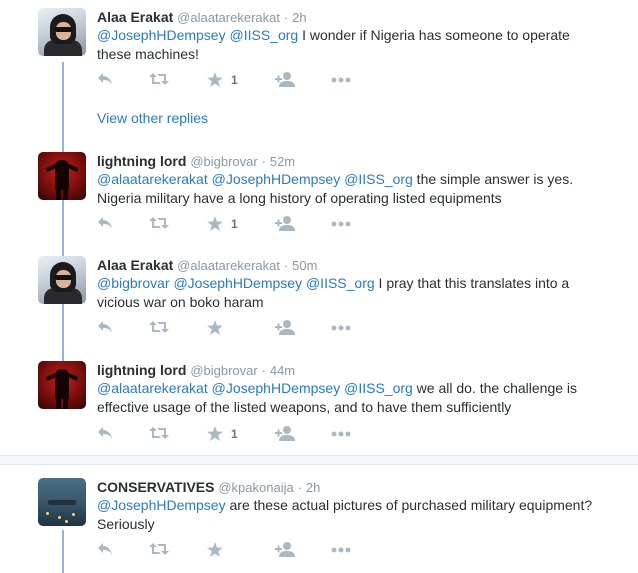 The image size is (638, 573). I want to click on mention-link: @bigbrovar, so click(133, 283).